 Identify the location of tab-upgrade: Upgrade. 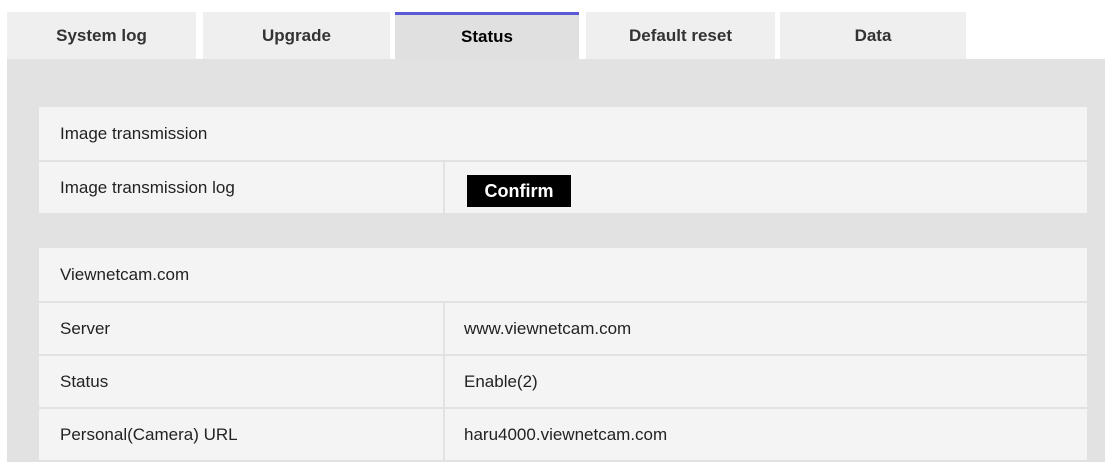
(296, 35).